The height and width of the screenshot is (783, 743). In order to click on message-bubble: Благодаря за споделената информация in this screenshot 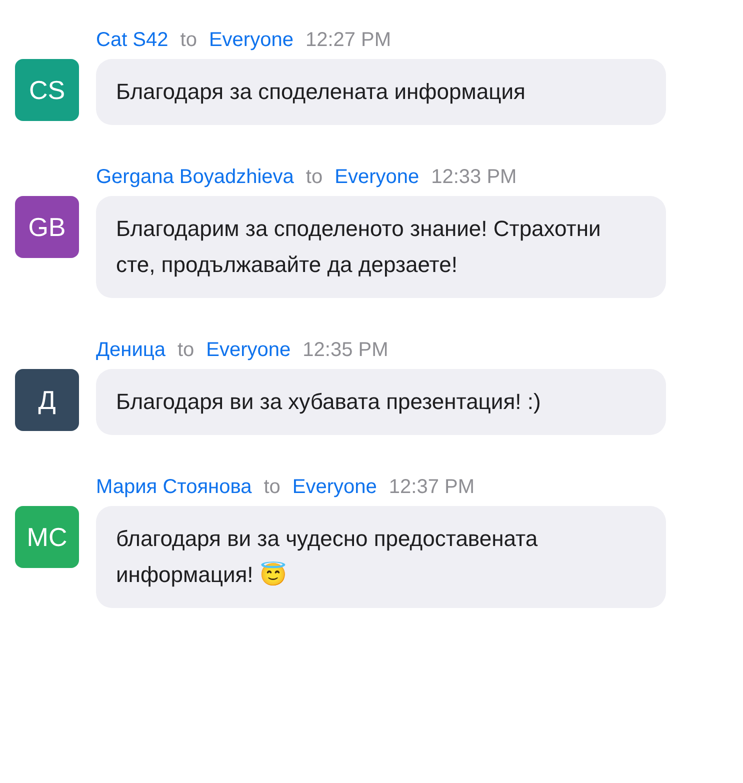, I will do `click(381, 92)`.